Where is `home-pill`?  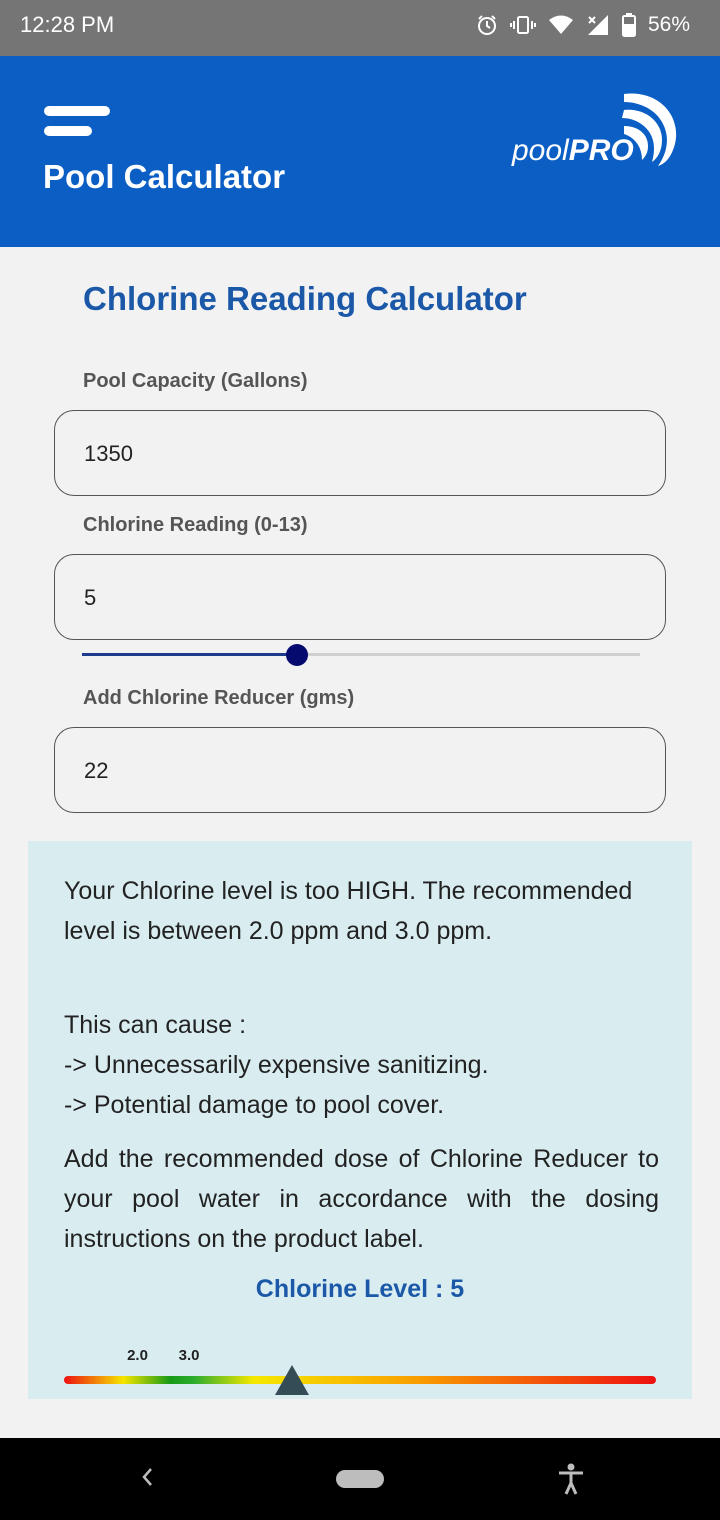
home-pill is located at coordinates (360, 1479).